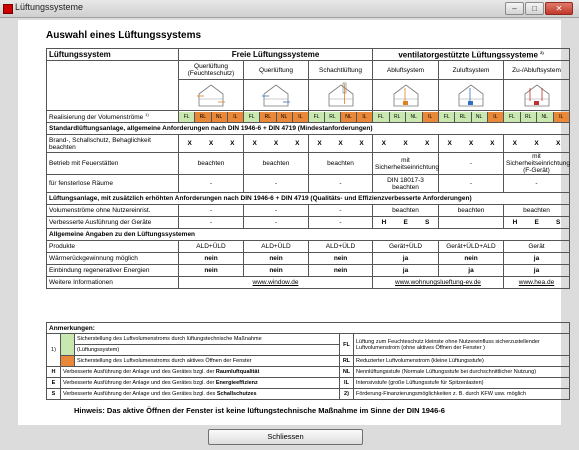  What do you see at coordinates (8, 9) in the screenshot?
I see `app-icon` at bounding box center [8, 9].